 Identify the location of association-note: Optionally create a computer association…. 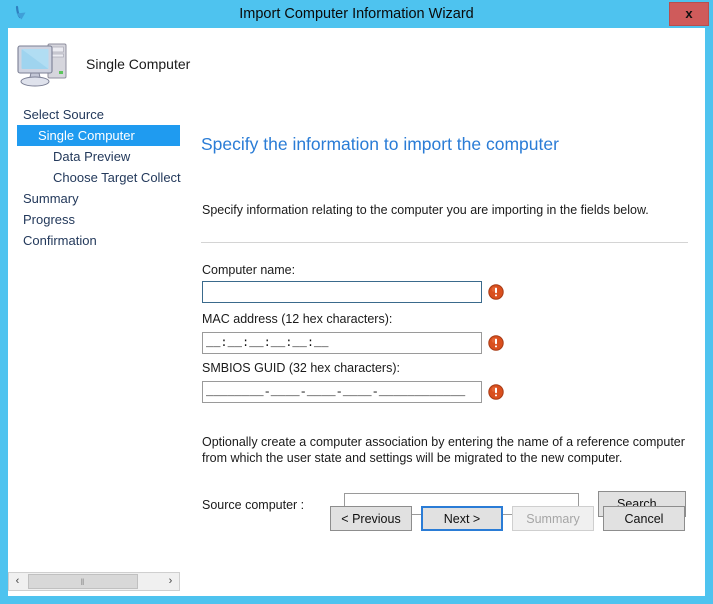
(443, 450).